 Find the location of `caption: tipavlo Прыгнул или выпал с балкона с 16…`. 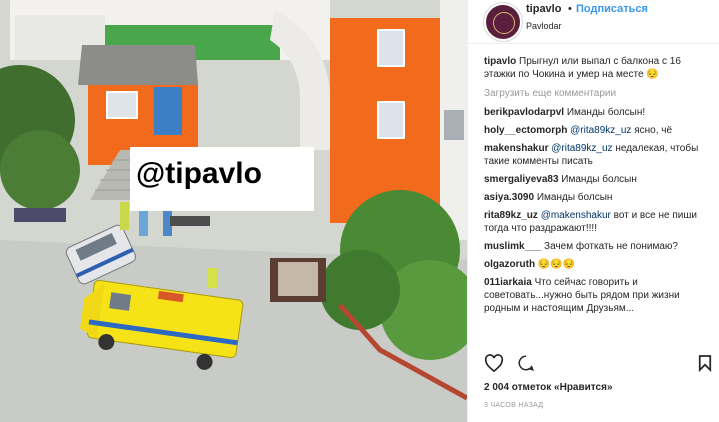

caption: tipavlo Прыгнул или выпал с балкона с 16… is located at coordinates (598, 68).